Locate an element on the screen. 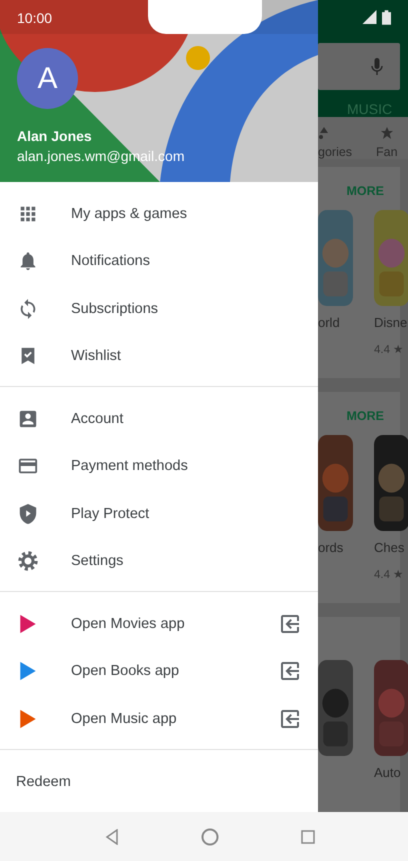 The width and height of the screenshot is (408, 861). battery-icon is located at coordinates (386, 17).